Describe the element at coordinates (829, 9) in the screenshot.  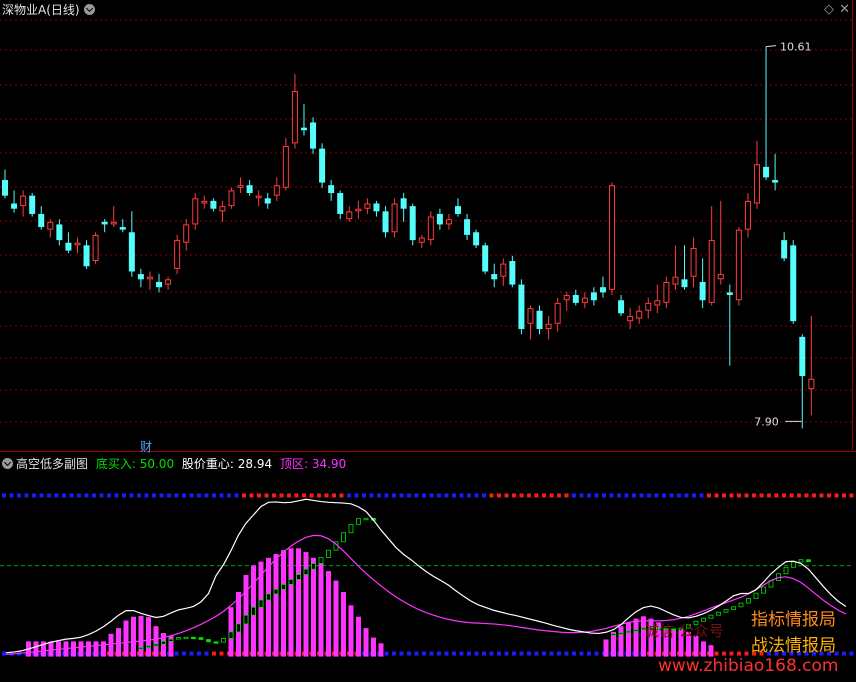
I see `diamond-icon: ◇` at that location.